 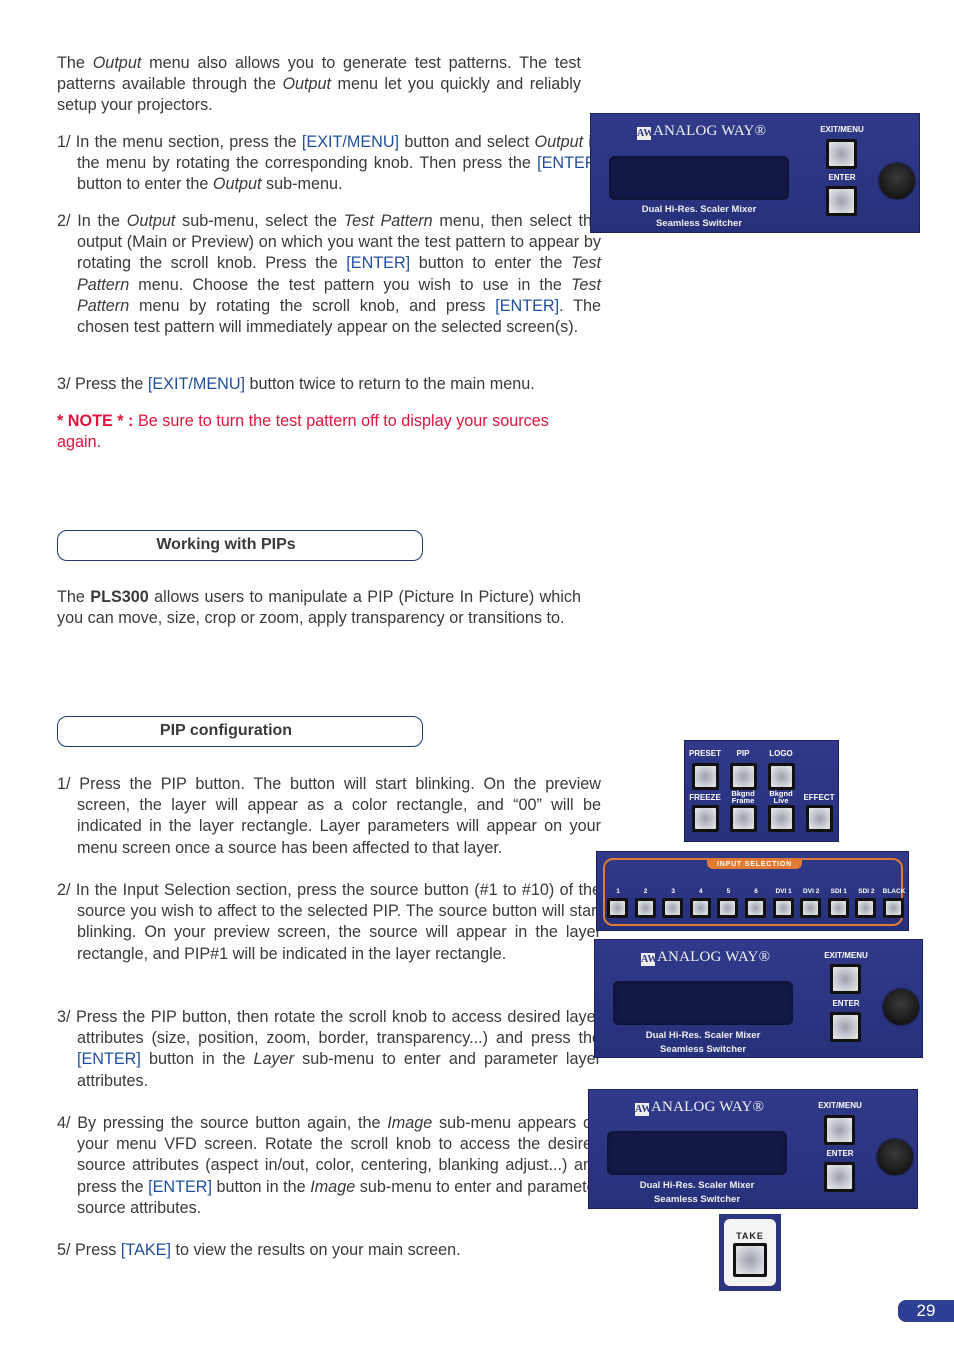 What do you see at coordinates (750, 1260) in the screenshot?
I see `take-button` at bounding box center [750, 1260].